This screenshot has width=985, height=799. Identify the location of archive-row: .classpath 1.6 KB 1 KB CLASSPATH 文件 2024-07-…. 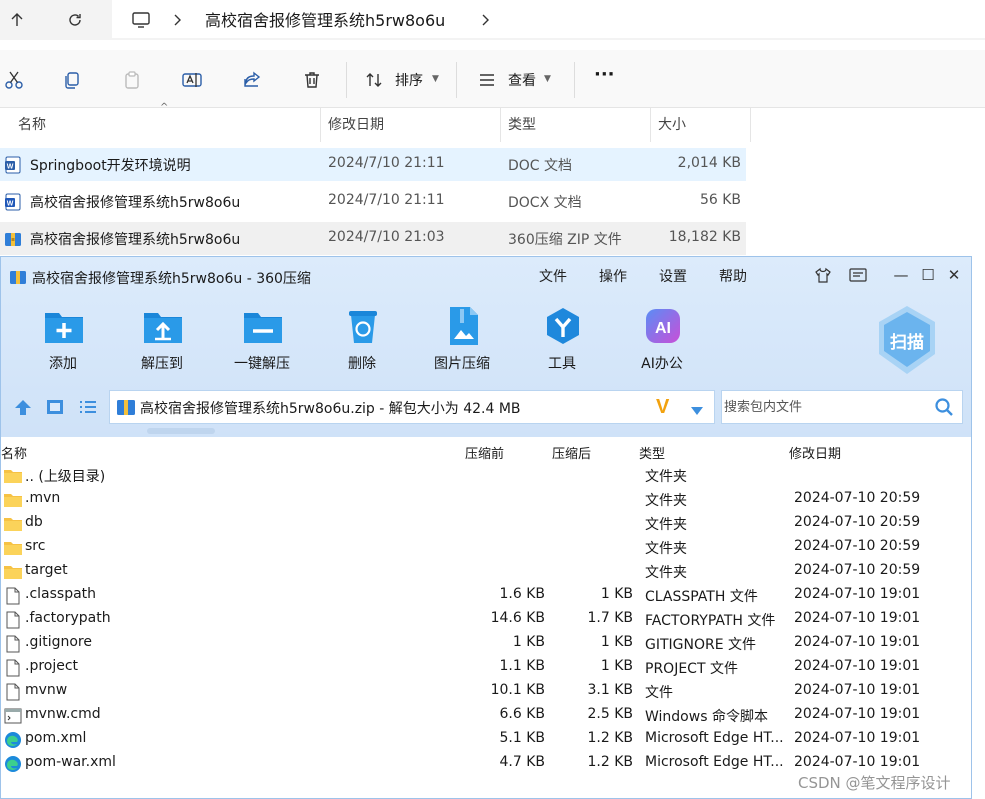
(486, 596).